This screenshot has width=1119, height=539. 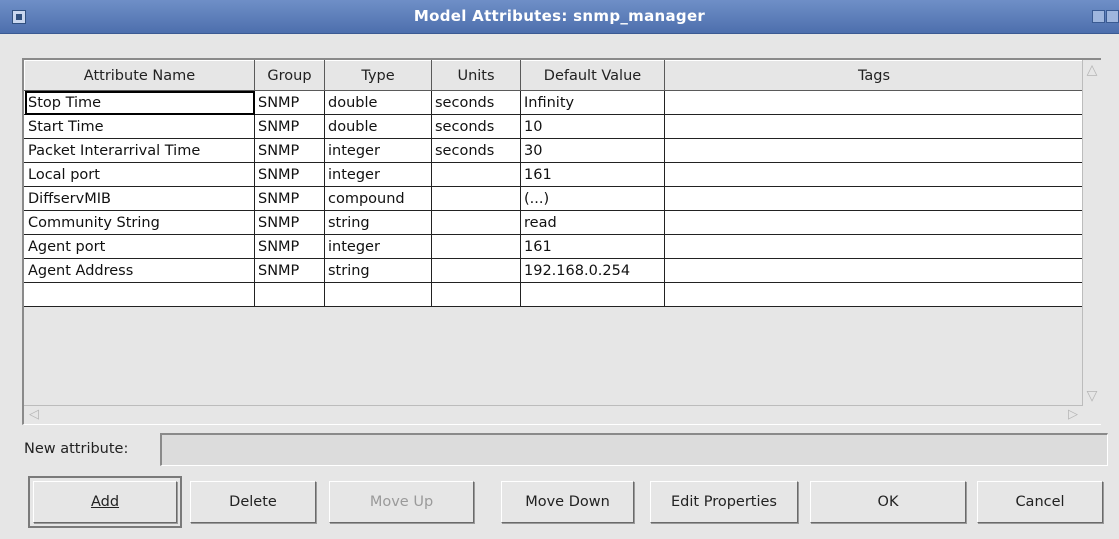 I want to click on cell-attribute-name: Agent Address, so click(x=139, y=270).